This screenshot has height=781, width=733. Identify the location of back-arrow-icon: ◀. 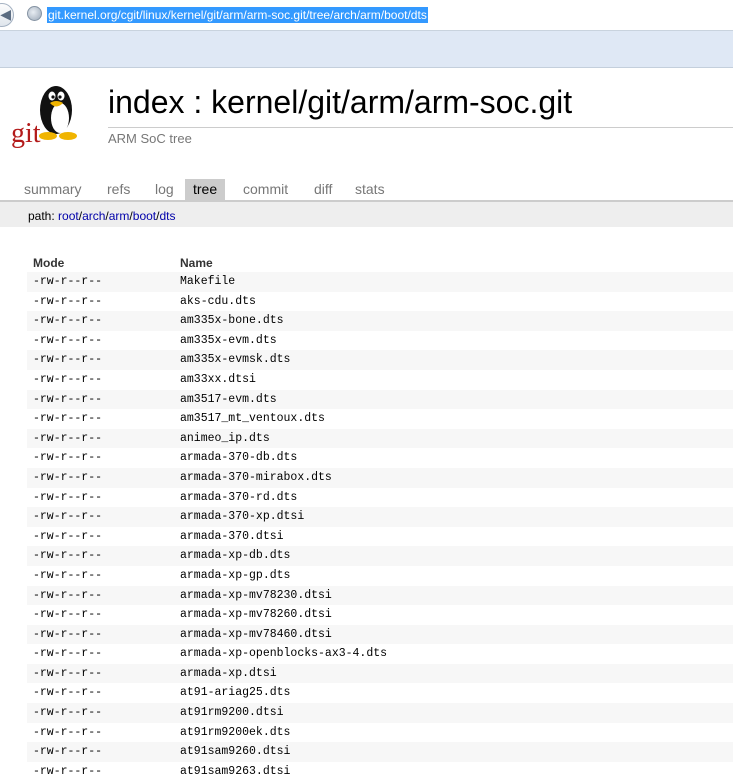
(7, 15).